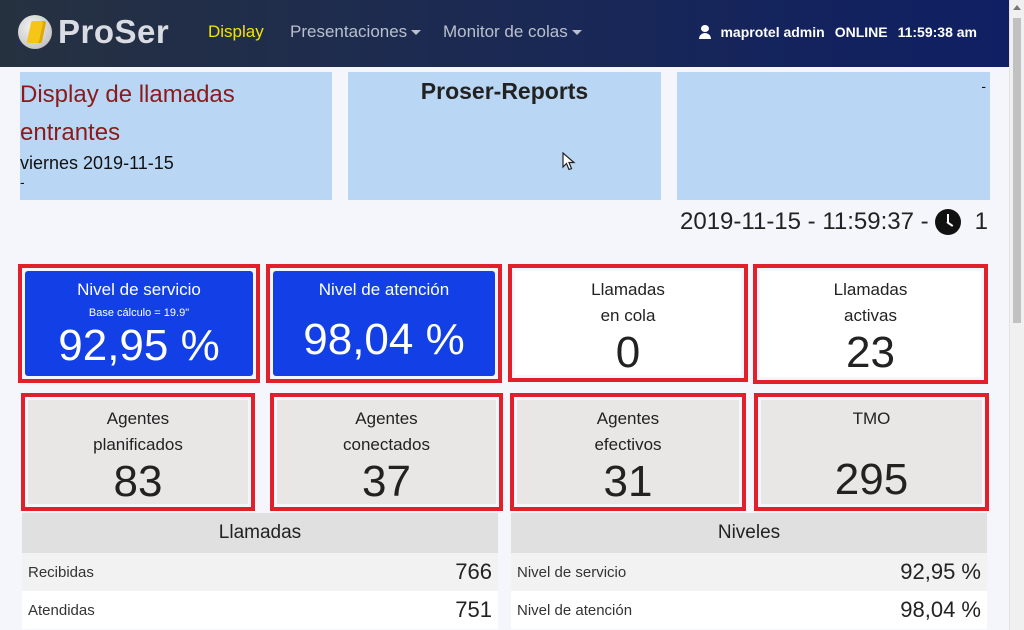 This screenshot has width=1024, height=630. I want to click on table-row: Atendidas 751, so click(260, 610).